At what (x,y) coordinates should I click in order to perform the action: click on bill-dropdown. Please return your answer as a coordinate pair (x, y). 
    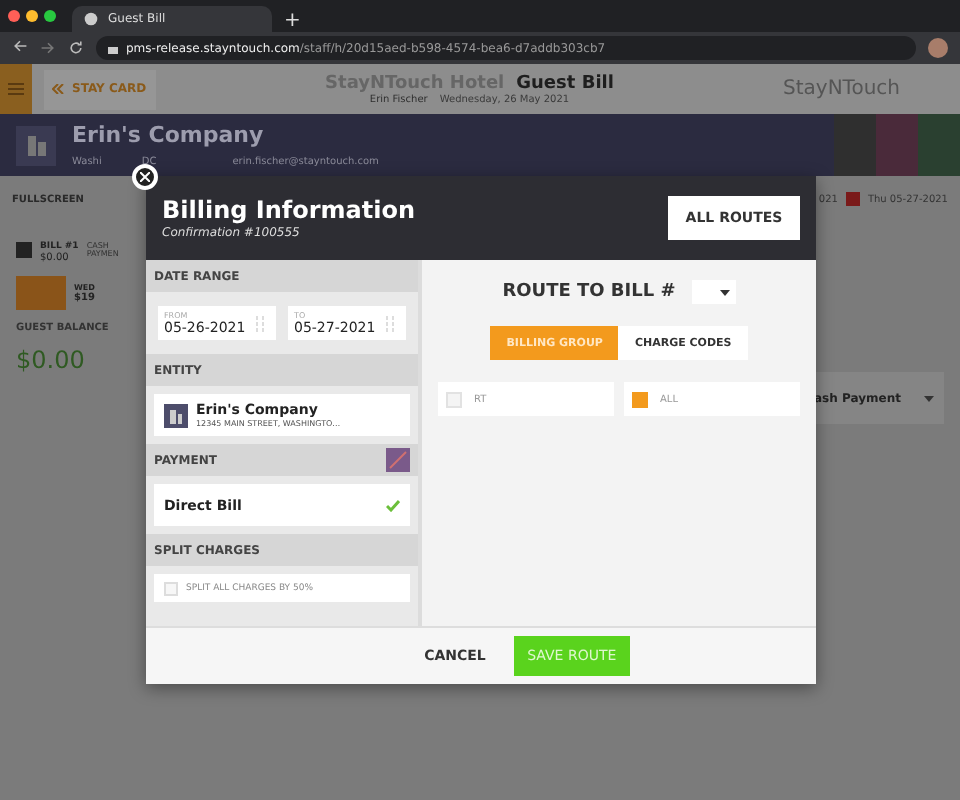
    Looking at the image, I should click on (713, 292).